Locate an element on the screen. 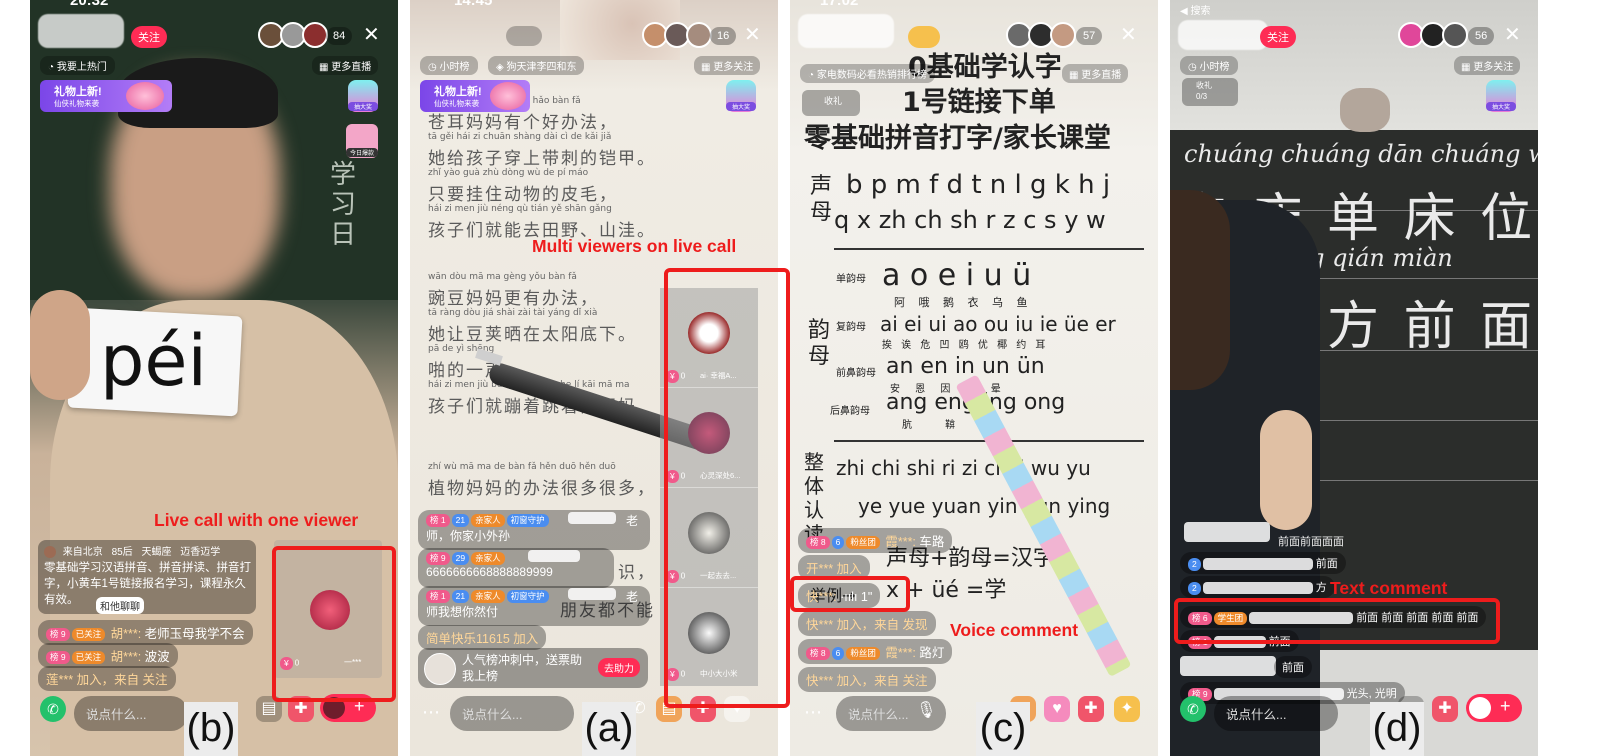  today-hot-icon: 今日爆款 is located at coordinates (362, 141).